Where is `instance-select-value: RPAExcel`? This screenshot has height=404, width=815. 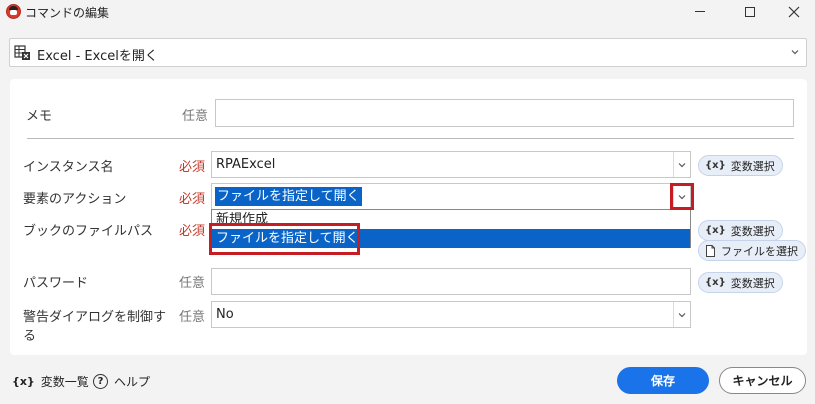 instance-select-value: RPAExcel is located at coordinates (246, 164).